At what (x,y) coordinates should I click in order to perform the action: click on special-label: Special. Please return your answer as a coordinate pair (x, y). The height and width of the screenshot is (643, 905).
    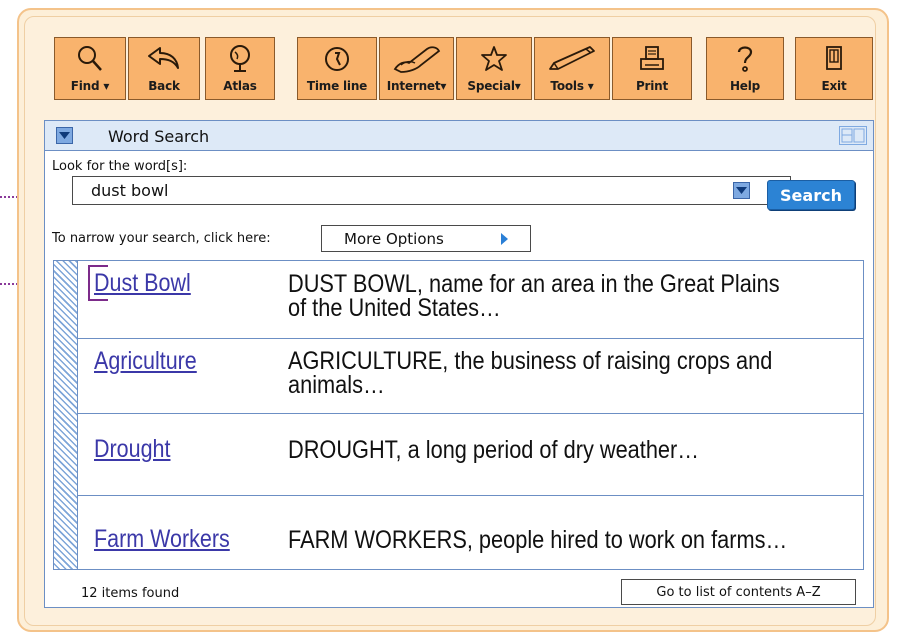
    Looking at the image, I should click on (491, 86).